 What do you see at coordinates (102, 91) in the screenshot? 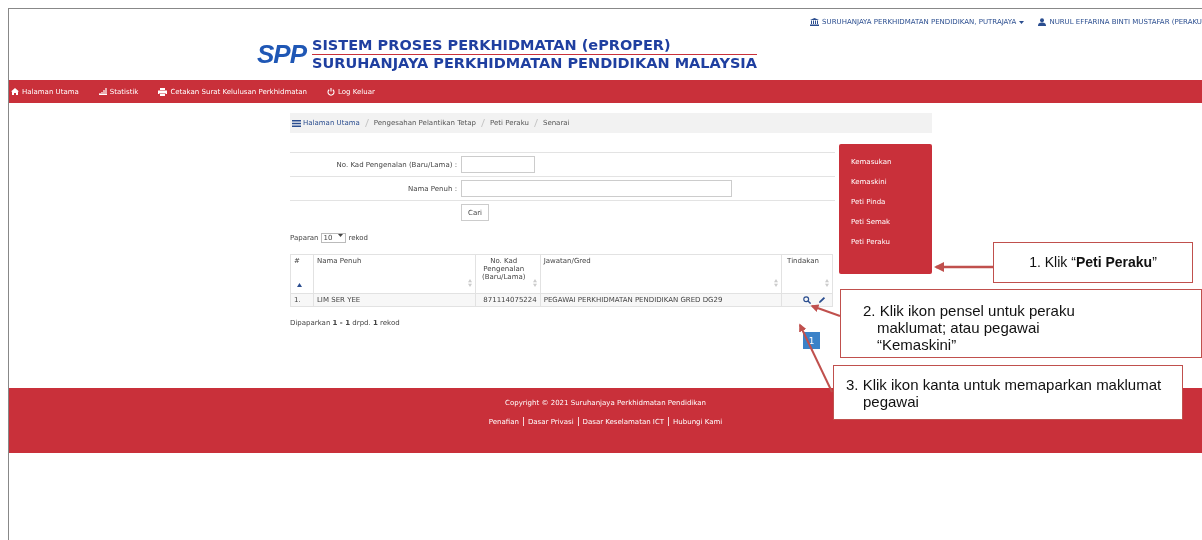
I see `bar-chart-icon` at bounding box center [102, 91].